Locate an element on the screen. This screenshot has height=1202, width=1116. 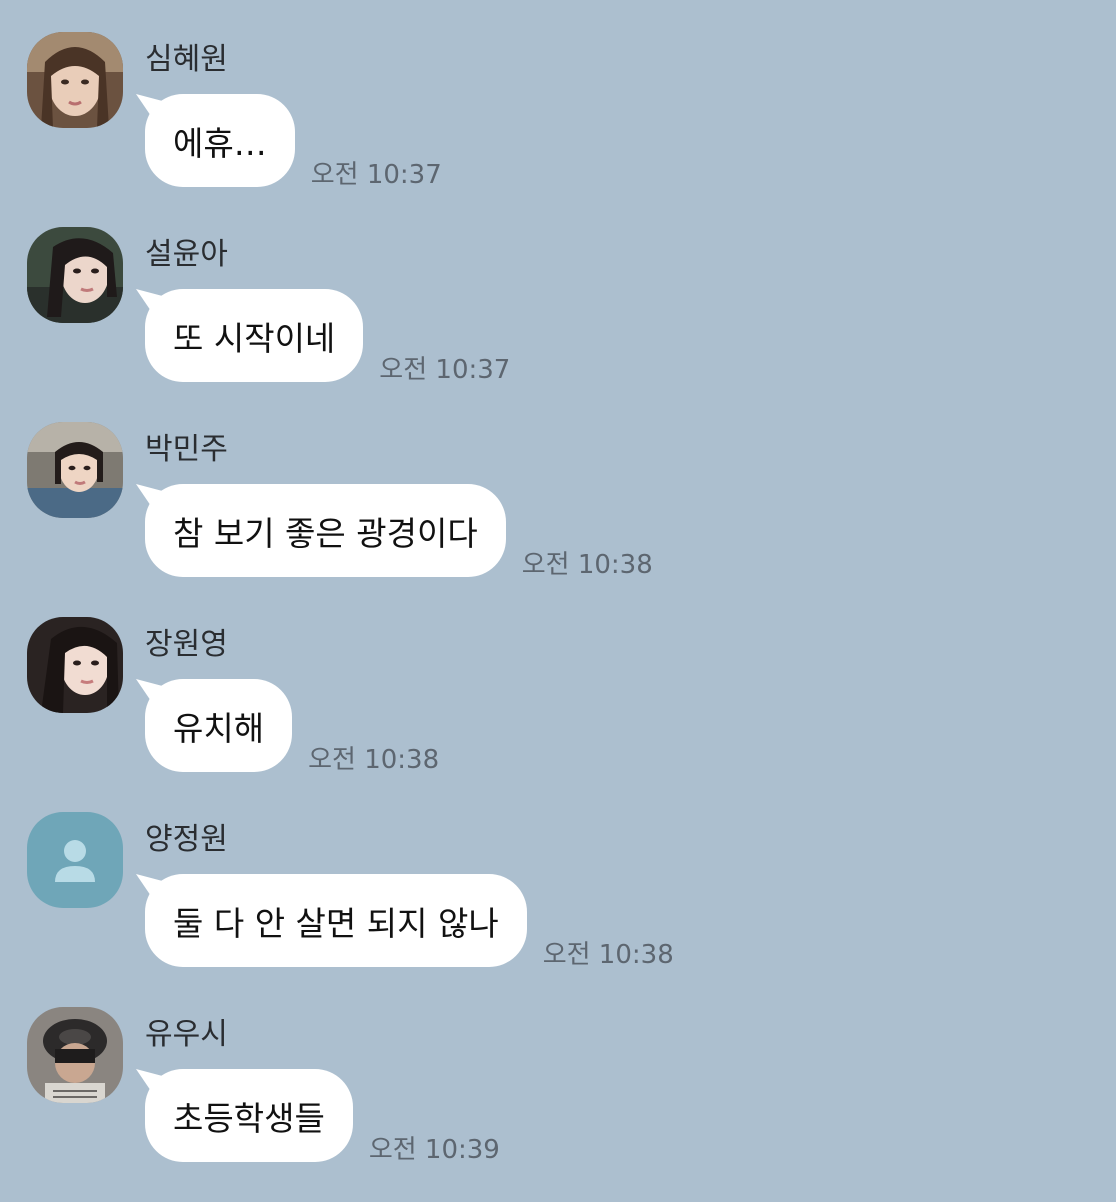
message-bubble: 초등학생들 is located at coordinates (249, 1115).